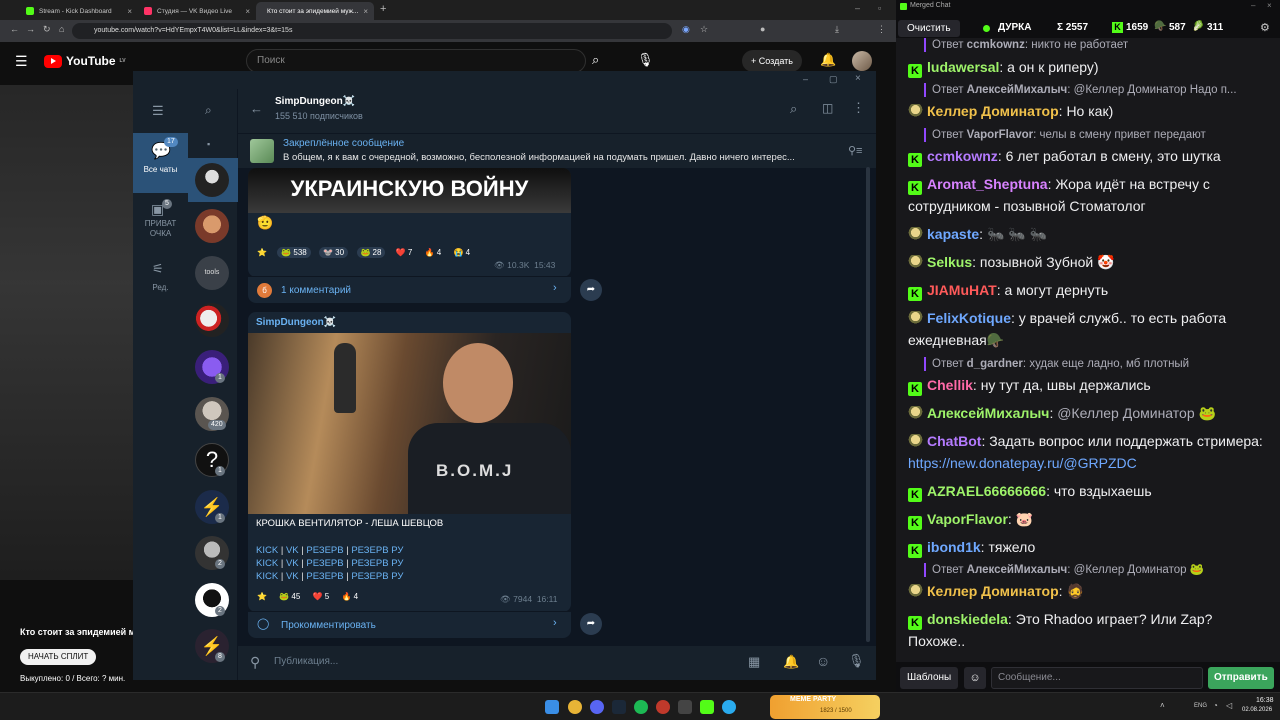 This screenshot has width=1280, height=720. I want to click on chat-username: donskiedela, so click(967, 619).